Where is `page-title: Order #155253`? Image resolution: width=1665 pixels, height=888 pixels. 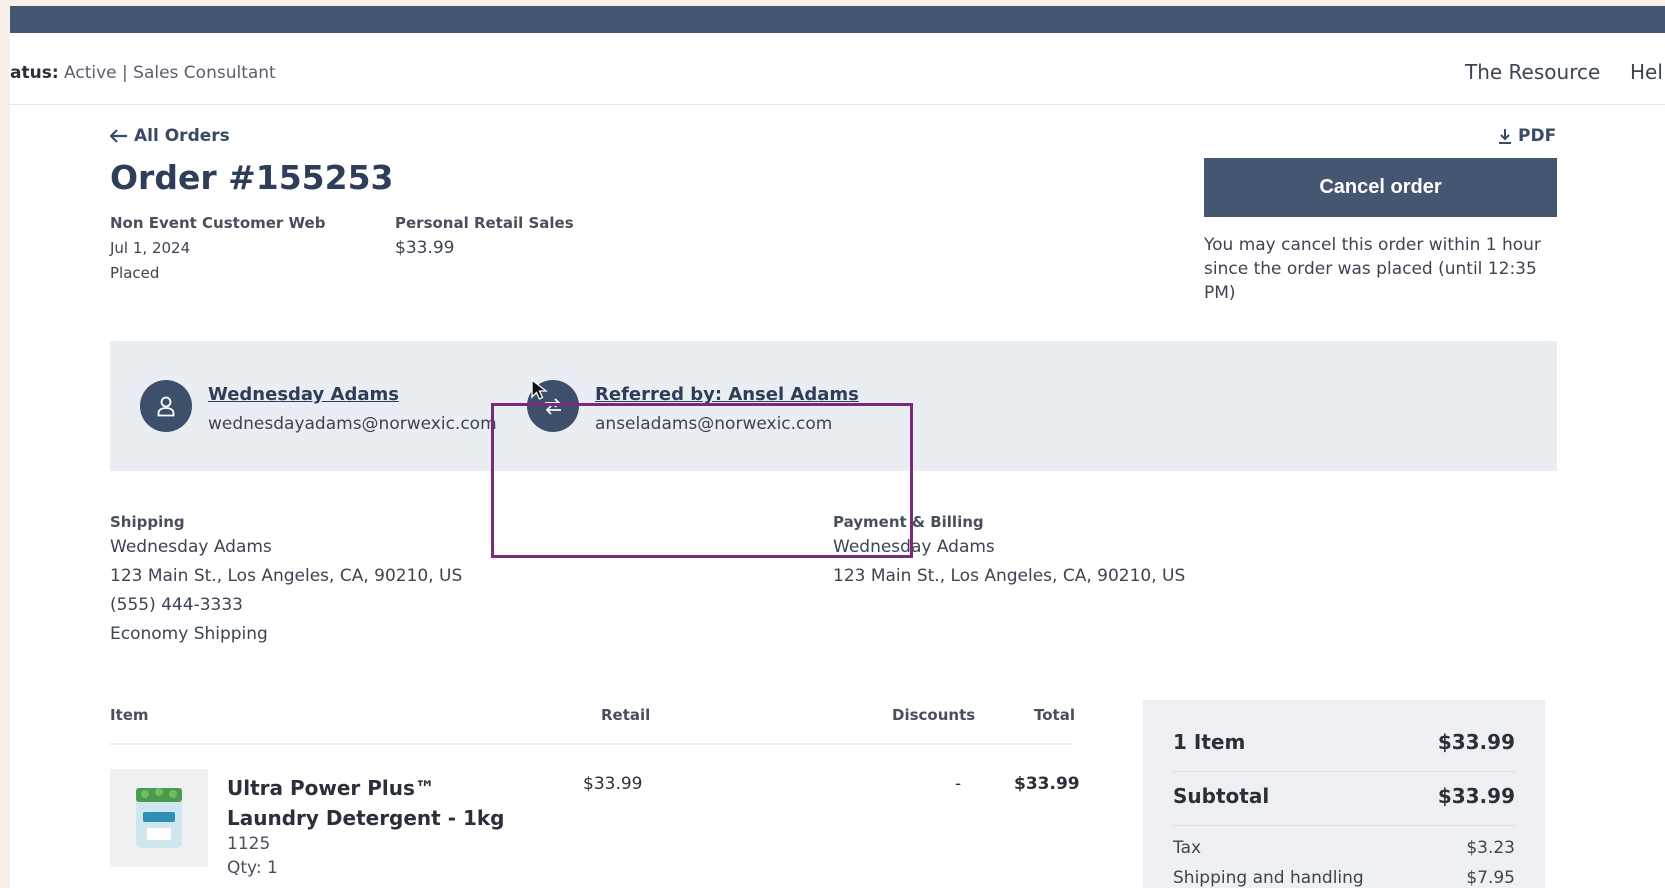
page-title: Order #155253 is located at coordinates (252, 177).